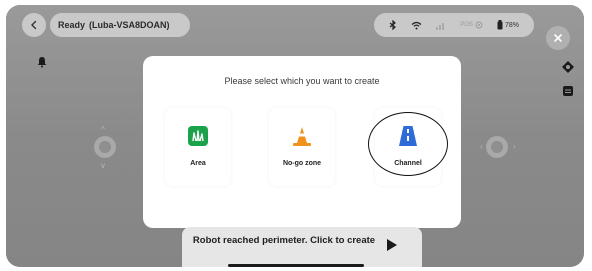  I want to click on left-joystick, so click(105, 147).